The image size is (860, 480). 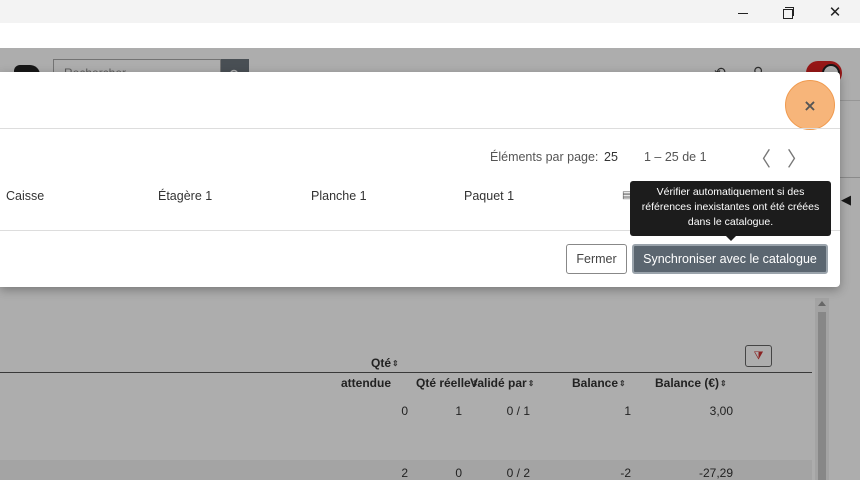 What do you see at coordinates (596, 259) in the screenshot?
I see `close-modal-button: Fermer` at bounding box center [596, 259].